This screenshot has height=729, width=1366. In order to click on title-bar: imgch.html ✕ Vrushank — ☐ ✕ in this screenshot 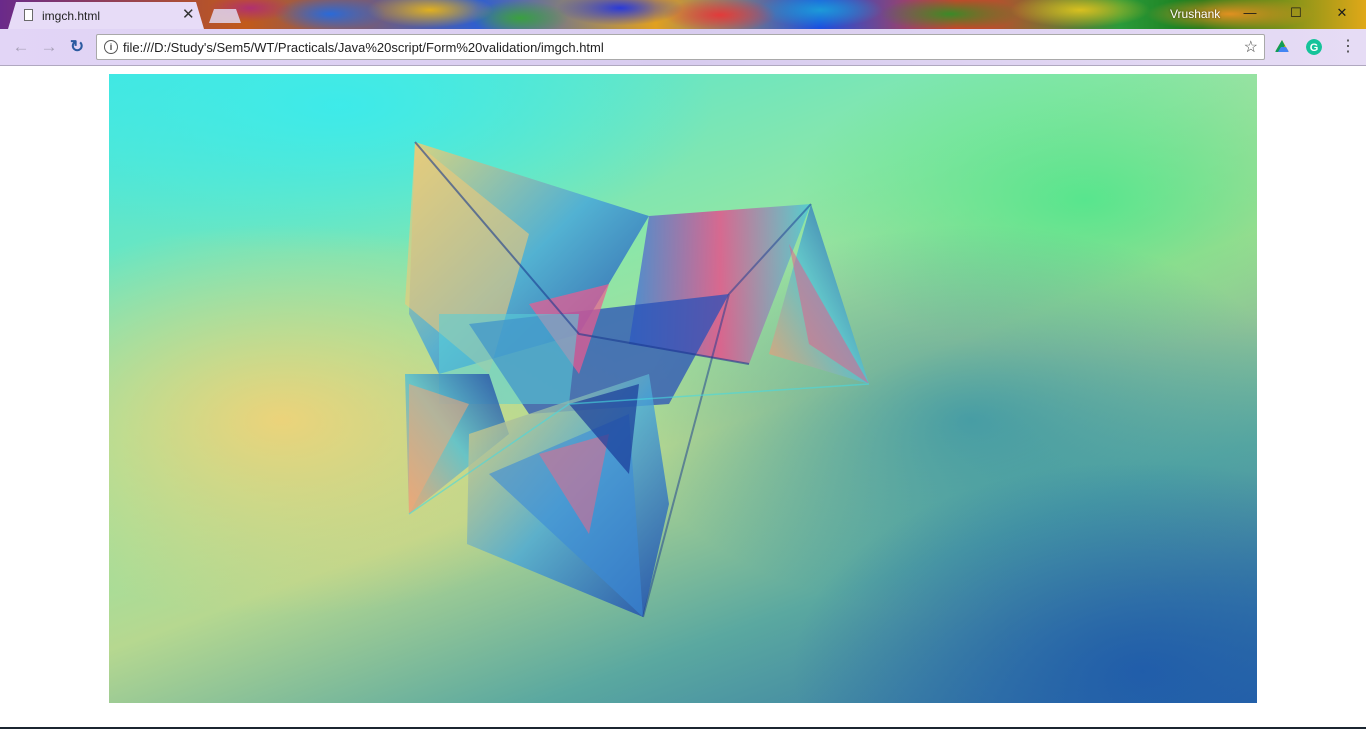, I will do `click(683, 14)`.